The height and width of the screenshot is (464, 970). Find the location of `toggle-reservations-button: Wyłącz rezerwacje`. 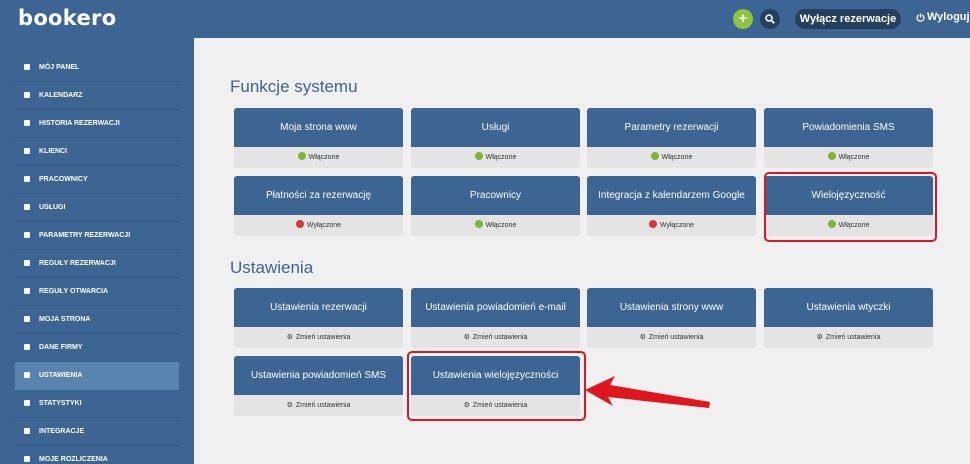

toggle-reservations-button: Wyłącz rezerwacje is located at coordinates (848, 19).